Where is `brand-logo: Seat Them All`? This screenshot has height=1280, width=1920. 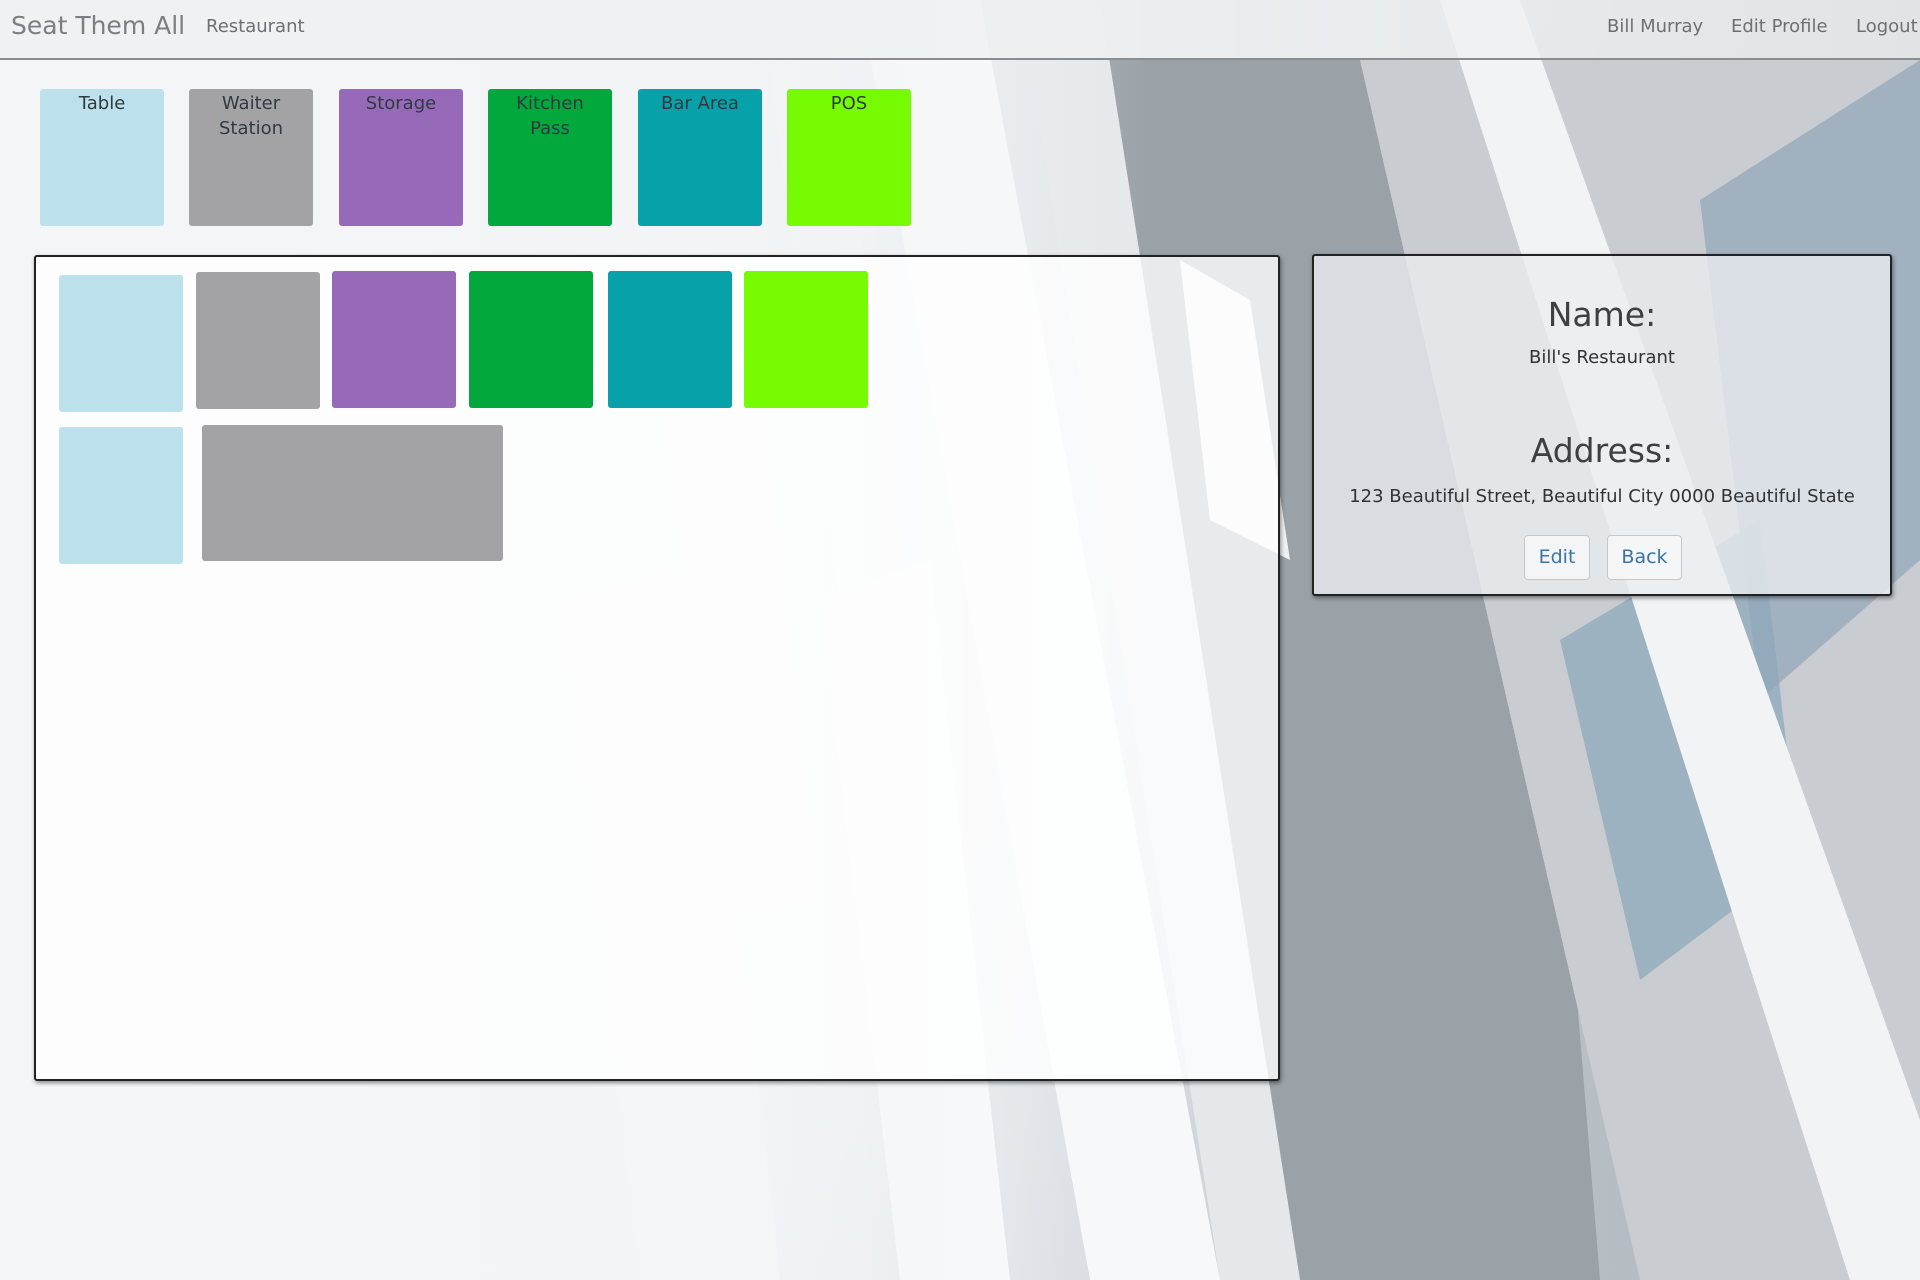 brand-logo: Seat Them All is located at coordinates (98, 25).